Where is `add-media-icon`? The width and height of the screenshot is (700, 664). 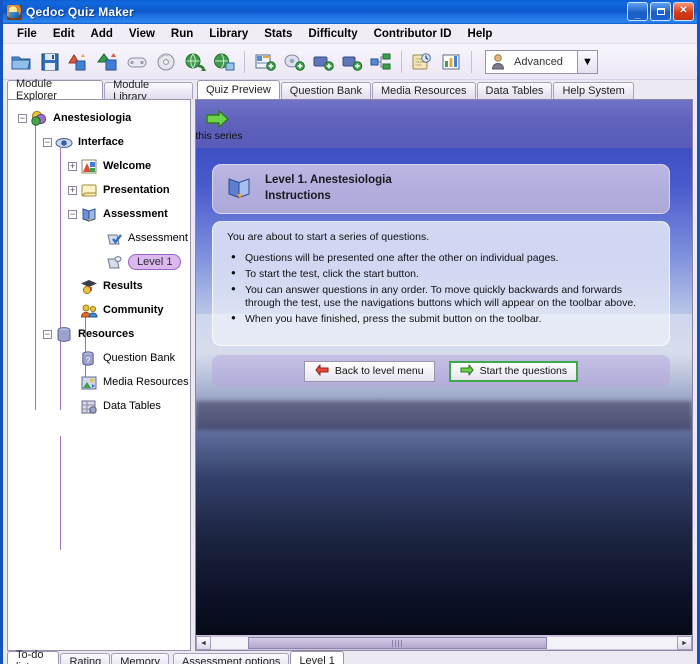
add-media-icon is located at coordinates (294, 62).